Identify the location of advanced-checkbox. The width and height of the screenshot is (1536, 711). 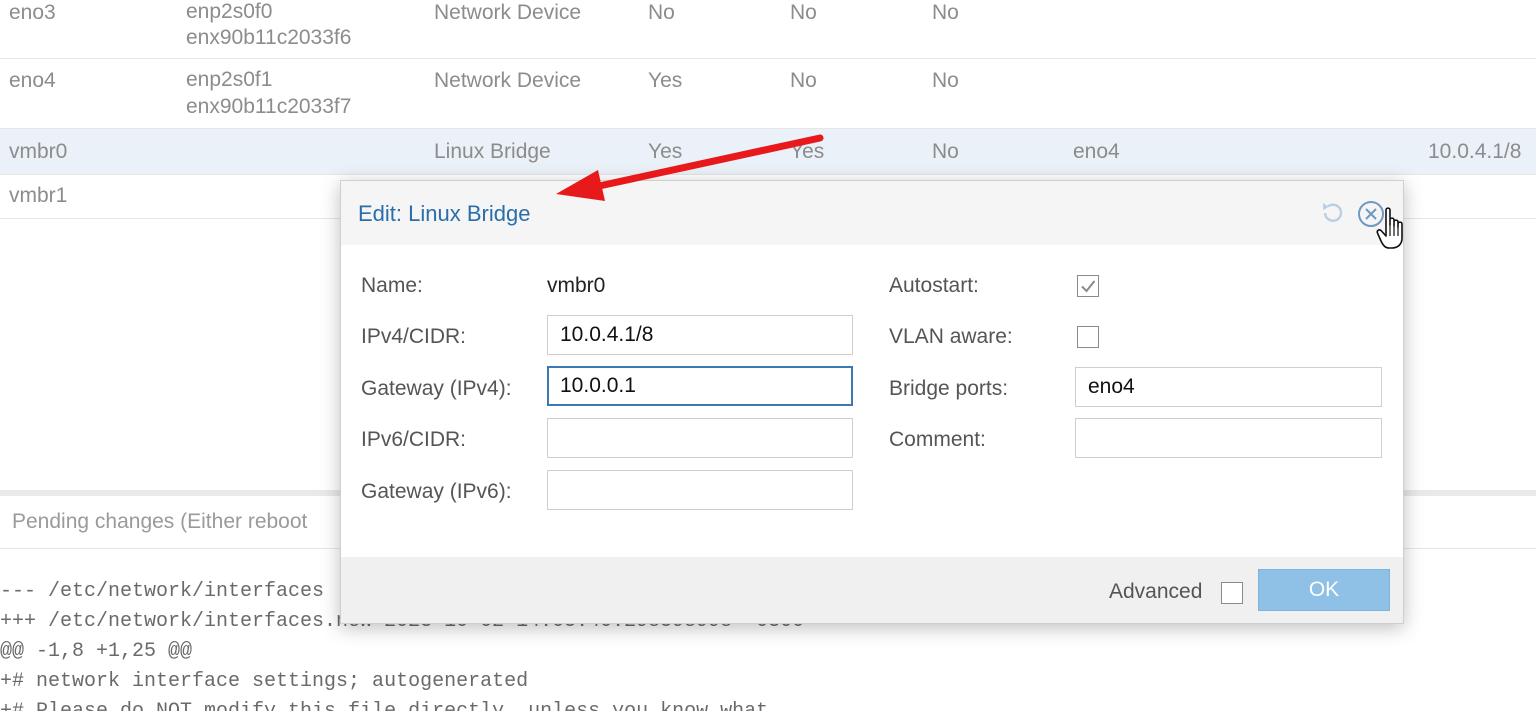
(1232, 593).